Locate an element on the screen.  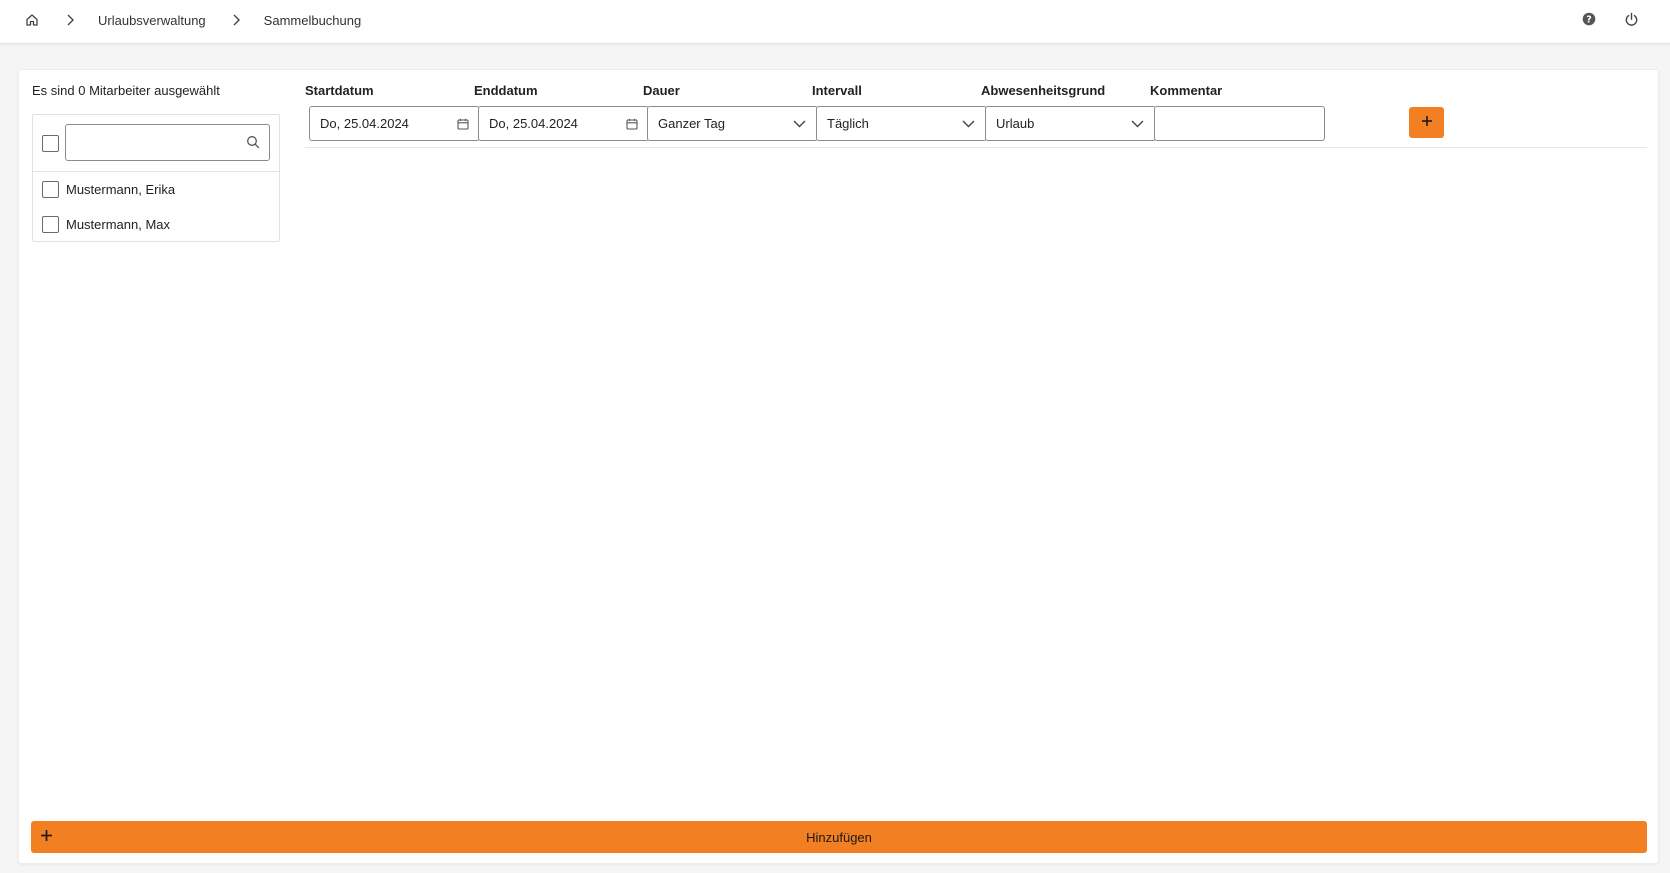
kommentar-input is located at coordinates (1239, 123).